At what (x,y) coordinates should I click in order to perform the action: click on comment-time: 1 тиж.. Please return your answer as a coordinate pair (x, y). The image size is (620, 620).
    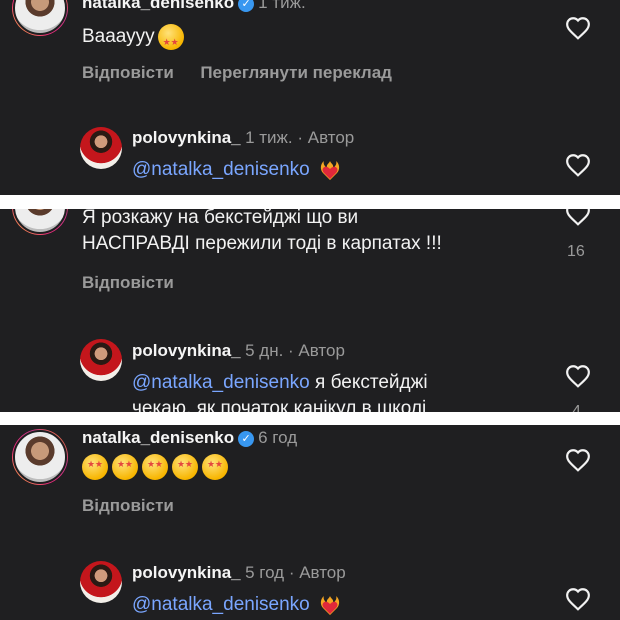
    Looking at the image, I should click on (282, 6).